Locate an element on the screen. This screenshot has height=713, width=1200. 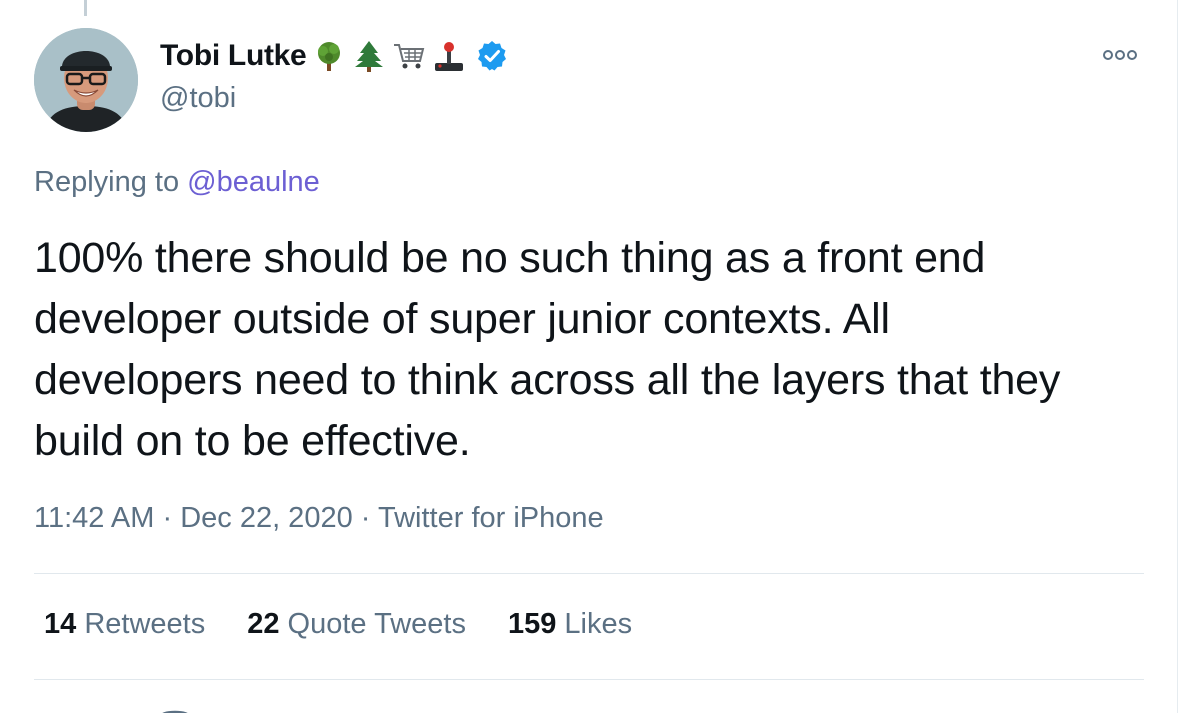
tweet-date-link: Dec 22, 2020 is located at coordinates (266, 518).